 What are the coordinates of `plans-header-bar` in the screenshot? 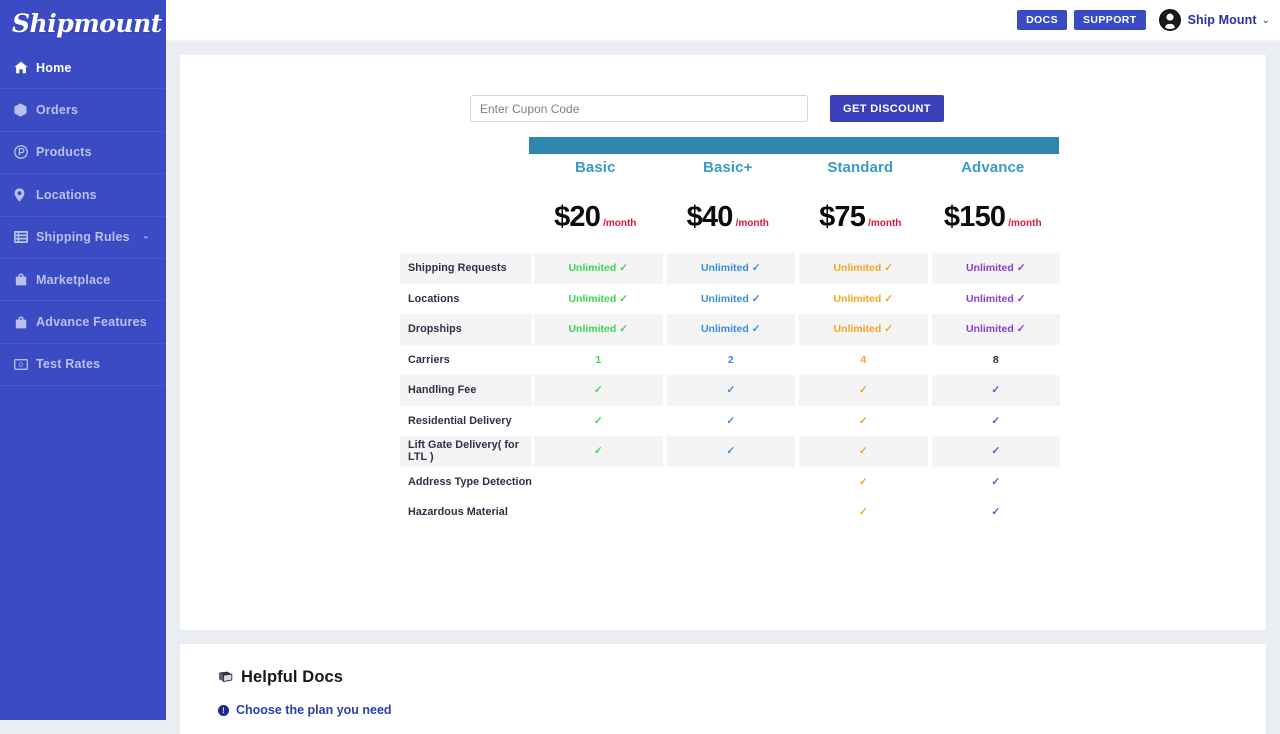 It's located at (794, 145).